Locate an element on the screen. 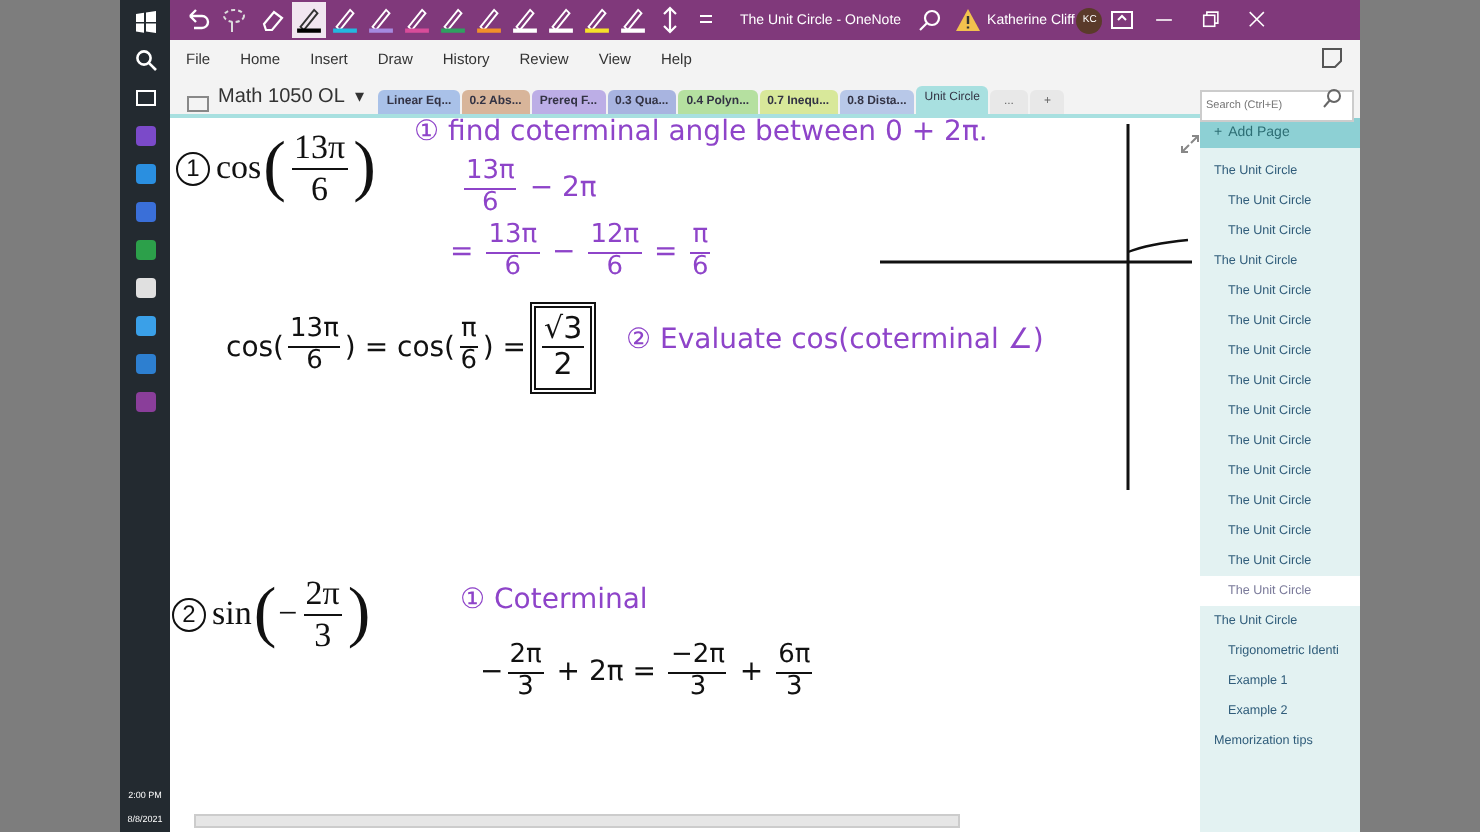 This screenshot has width=1480, height=832. handwritten-fraction: √3 2 is located at coordinates (563, 347).